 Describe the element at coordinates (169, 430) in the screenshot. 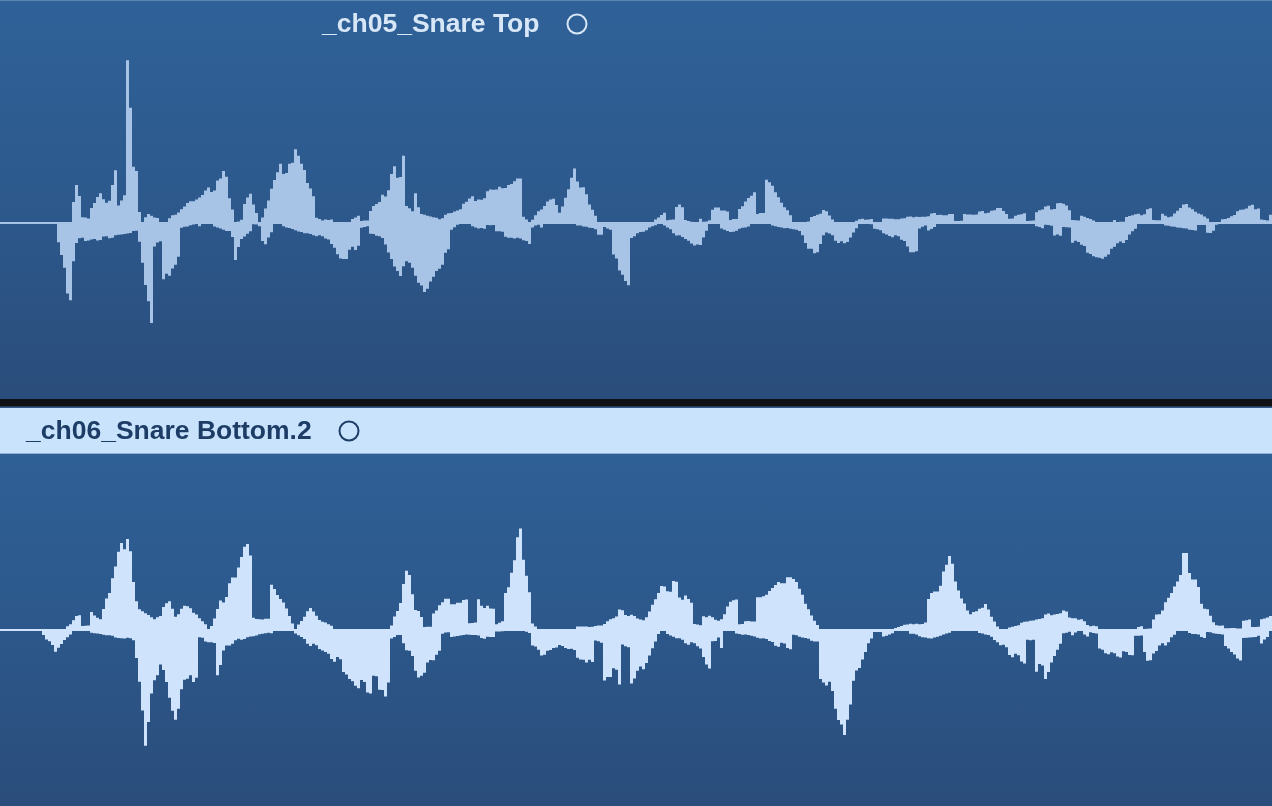

I see `region-name: _ch06_Snare Bottom.2` at that location.